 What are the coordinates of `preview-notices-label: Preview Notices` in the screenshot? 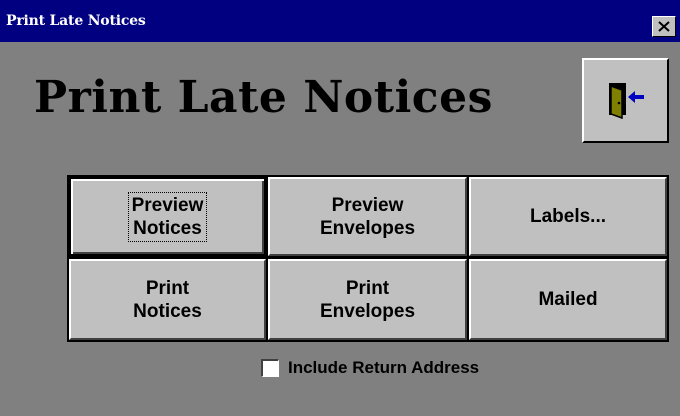 It's located at (167, 216).